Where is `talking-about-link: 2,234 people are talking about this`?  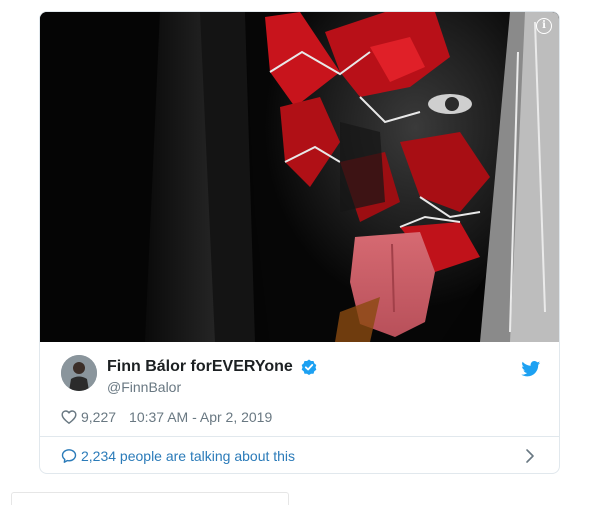 talking-about-link: 2,234 people are talking about this is located at coordinates (178, 456).